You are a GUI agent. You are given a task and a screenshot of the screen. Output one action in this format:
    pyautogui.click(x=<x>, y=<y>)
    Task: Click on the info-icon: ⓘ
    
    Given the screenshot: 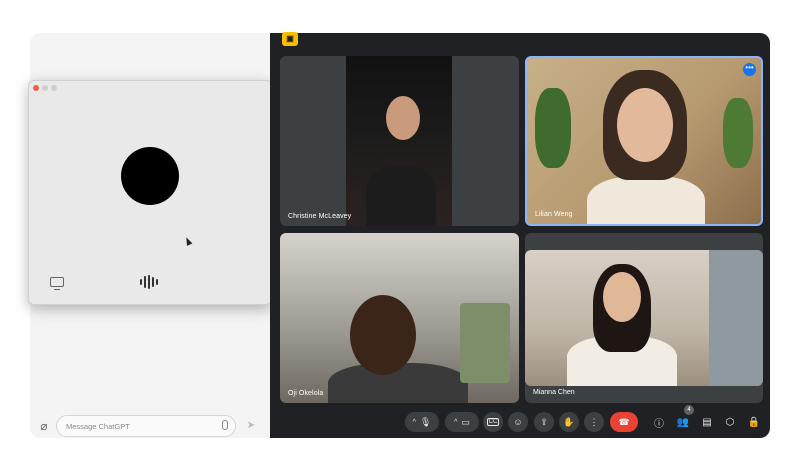 What is the action you would take?
    pyautogui.click(x=659, y=422)
    